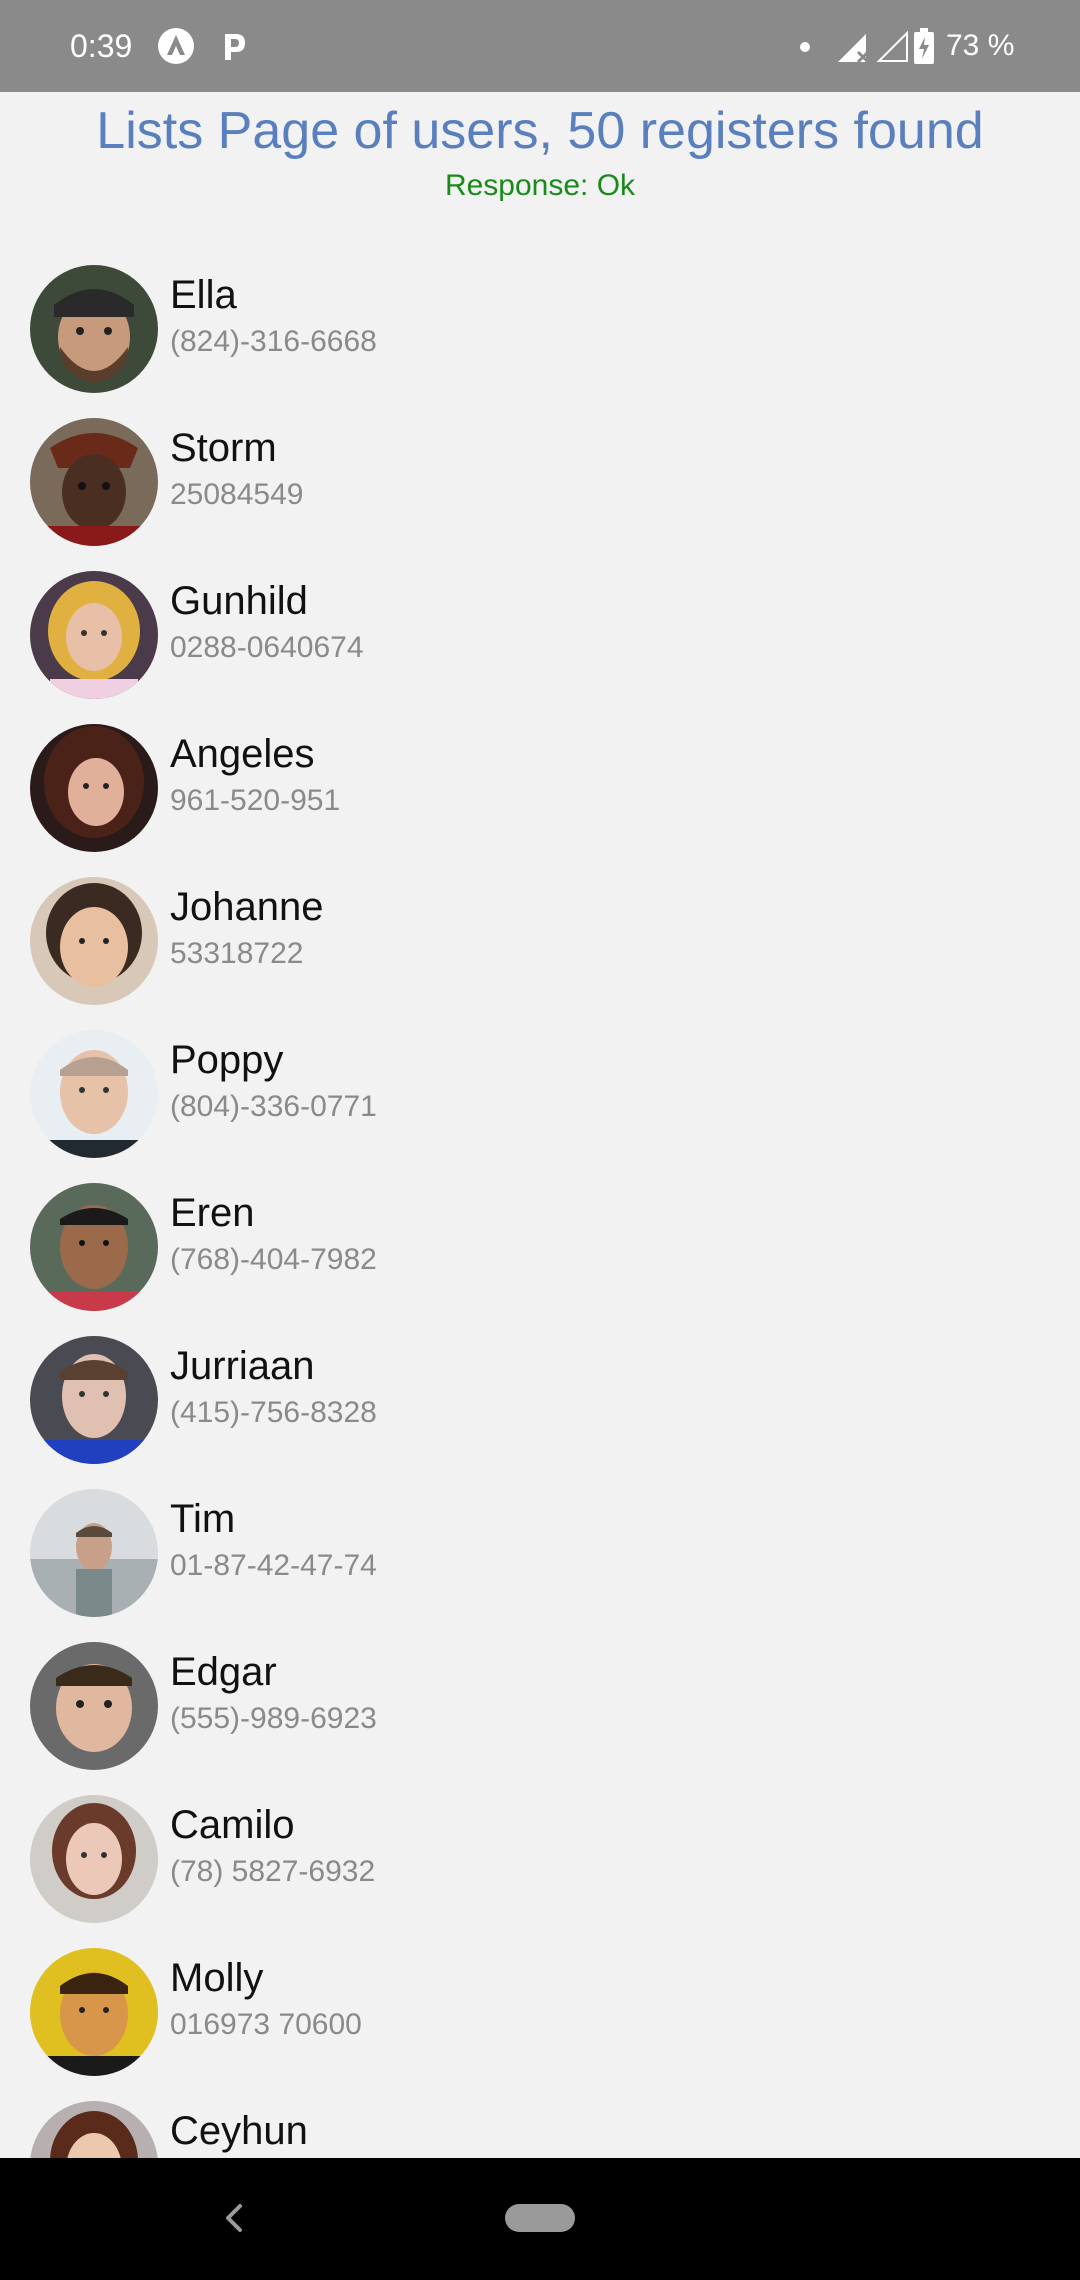  Describe the element at coordinates (893, 47) in the screenshot. I see `wifi-signal-icon` at that location.